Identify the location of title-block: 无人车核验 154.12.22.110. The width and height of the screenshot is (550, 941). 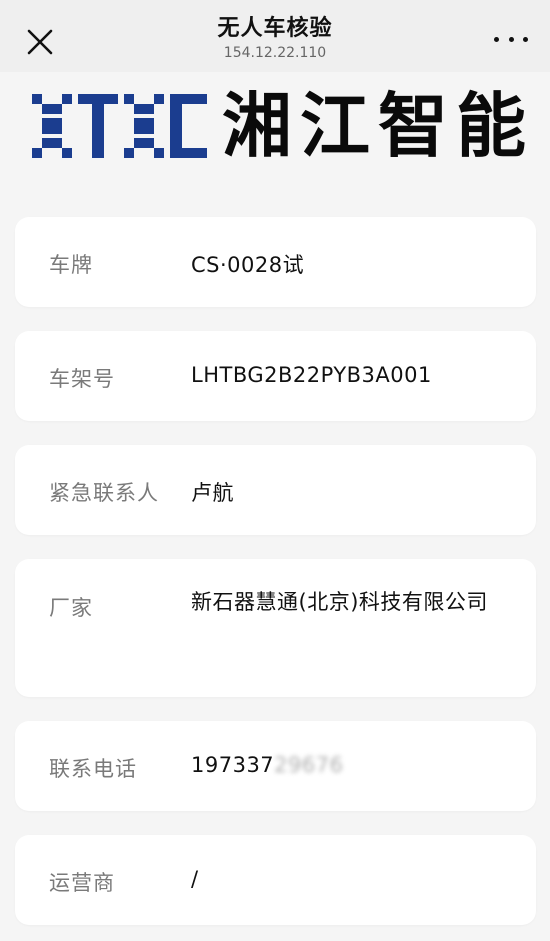
(275, 38).